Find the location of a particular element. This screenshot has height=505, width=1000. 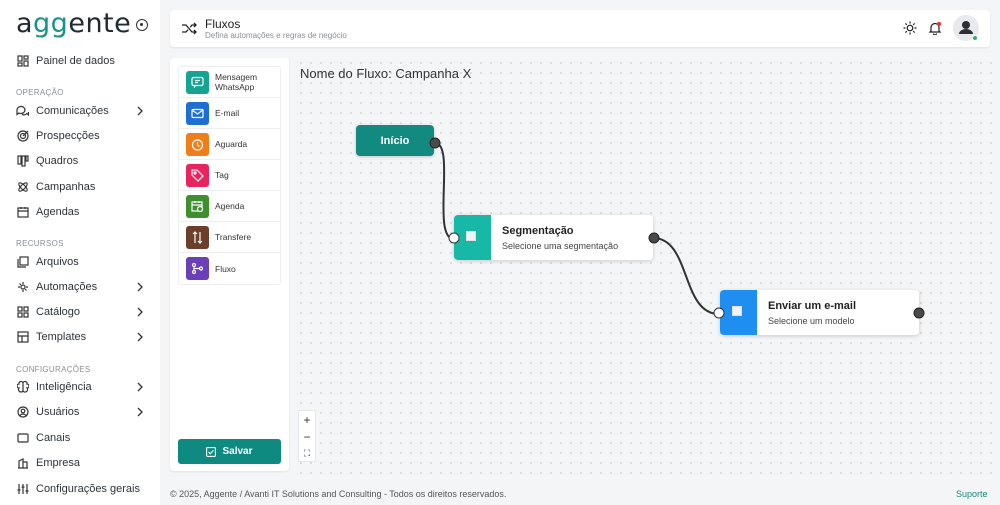

sidebar-toggle-icon is located at coordinates (142, 25).